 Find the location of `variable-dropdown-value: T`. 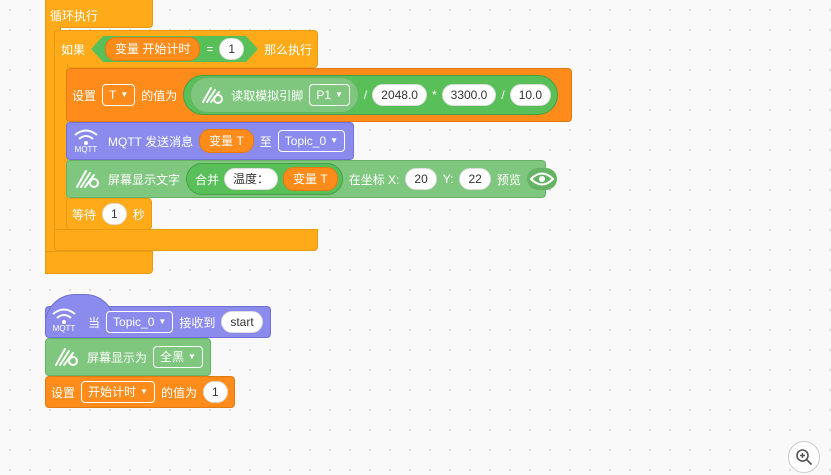

variable-dropdown-value: T is located at coordinates (113, 95).